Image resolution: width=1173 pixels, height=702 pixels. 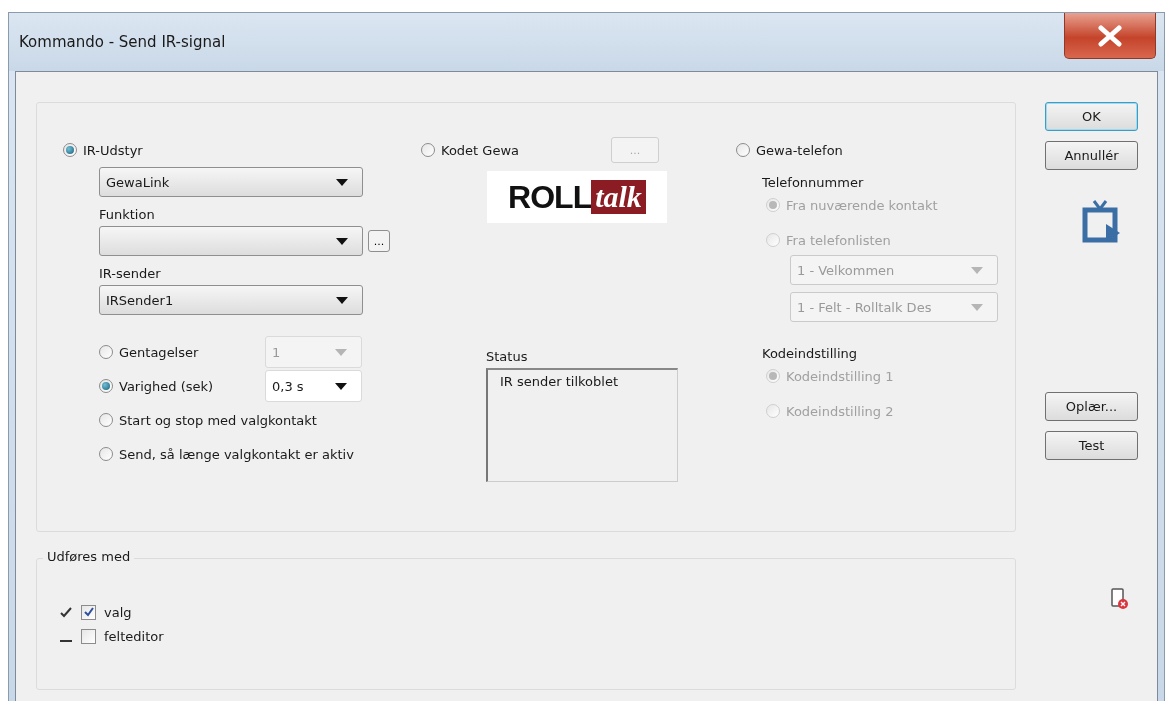 What do you see at coordinates (813, 182) in the screenshot?
I see `field-label: Telefonnummer` at bounding box center [813, 182].